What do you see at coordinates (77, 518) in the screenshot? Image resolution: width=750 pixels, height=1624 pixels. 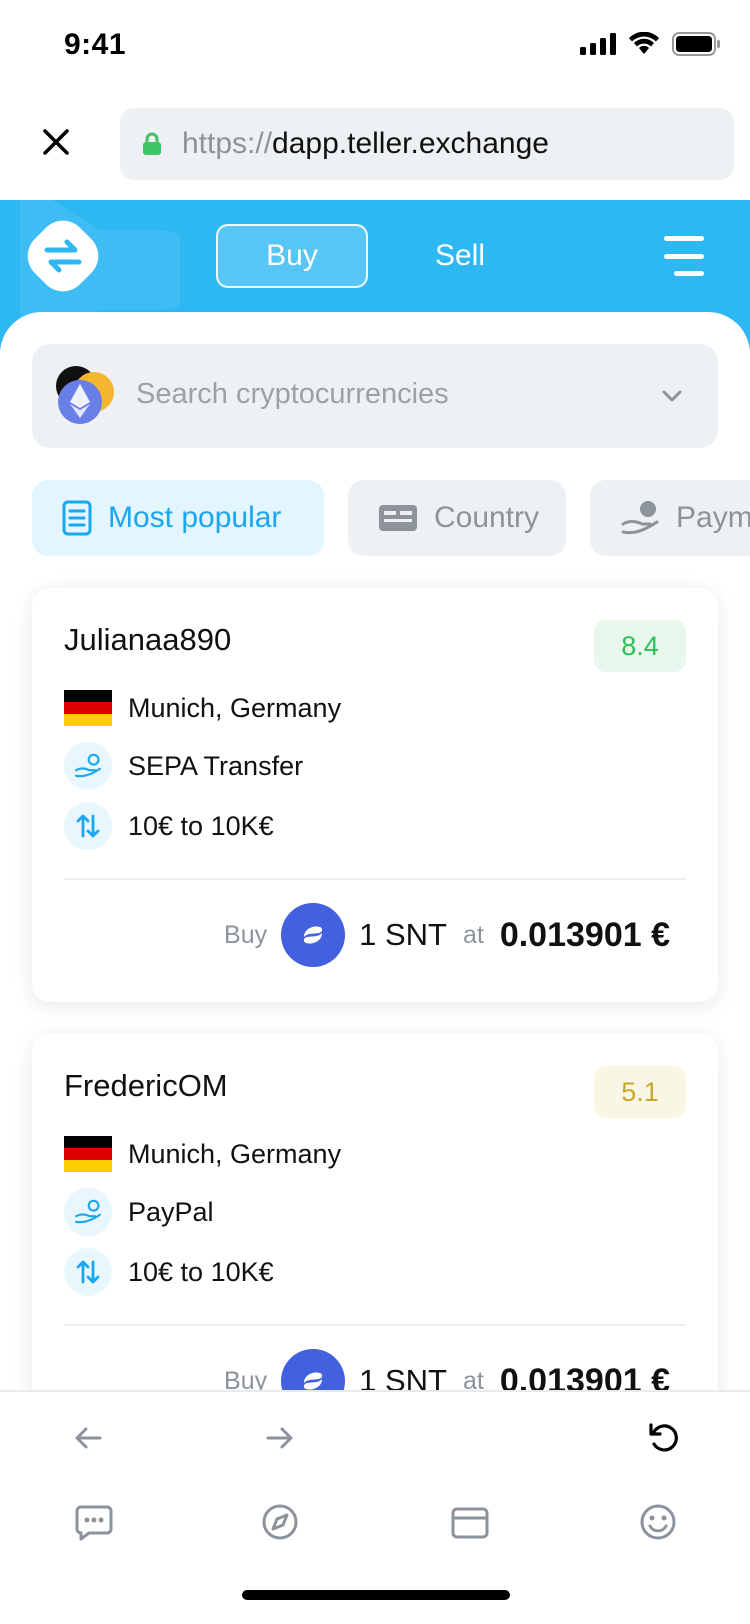 I see `document-list-icon` at bounding box center [77, 518].